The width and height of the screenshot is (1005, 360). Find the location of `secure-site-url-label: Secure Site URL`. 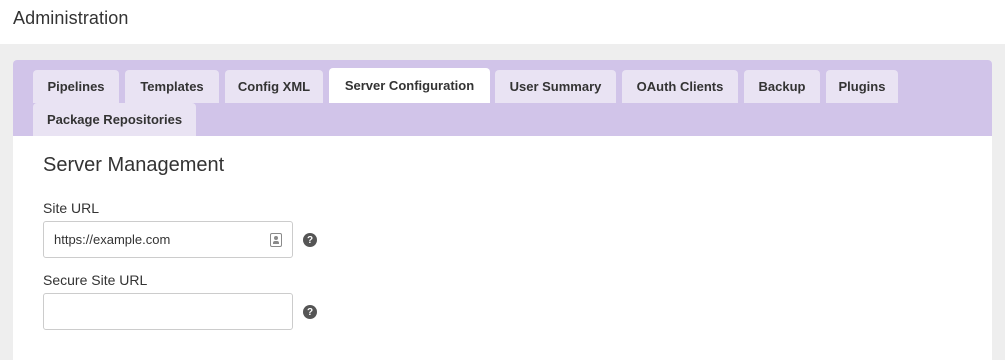

secure-site-url-label: Secure Site URL is located at coordinates (95, 280).